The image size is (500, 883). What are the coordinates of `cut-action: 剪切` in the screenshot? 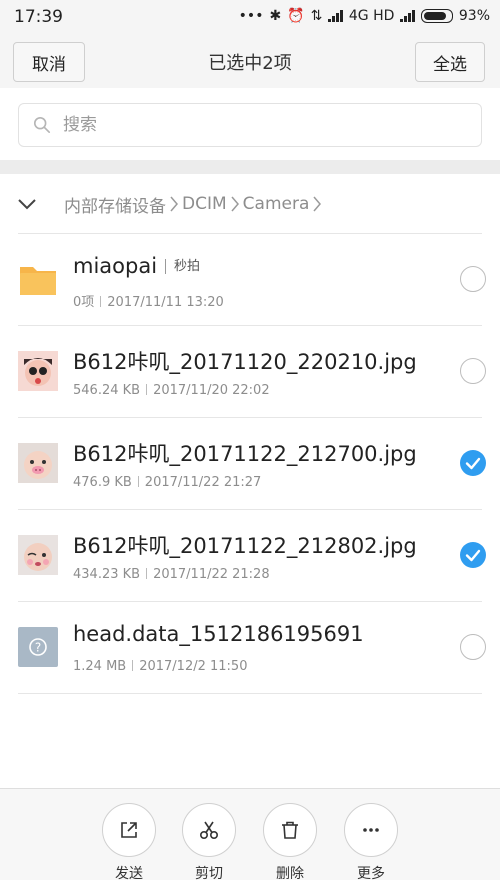 It's located at (209, 843).